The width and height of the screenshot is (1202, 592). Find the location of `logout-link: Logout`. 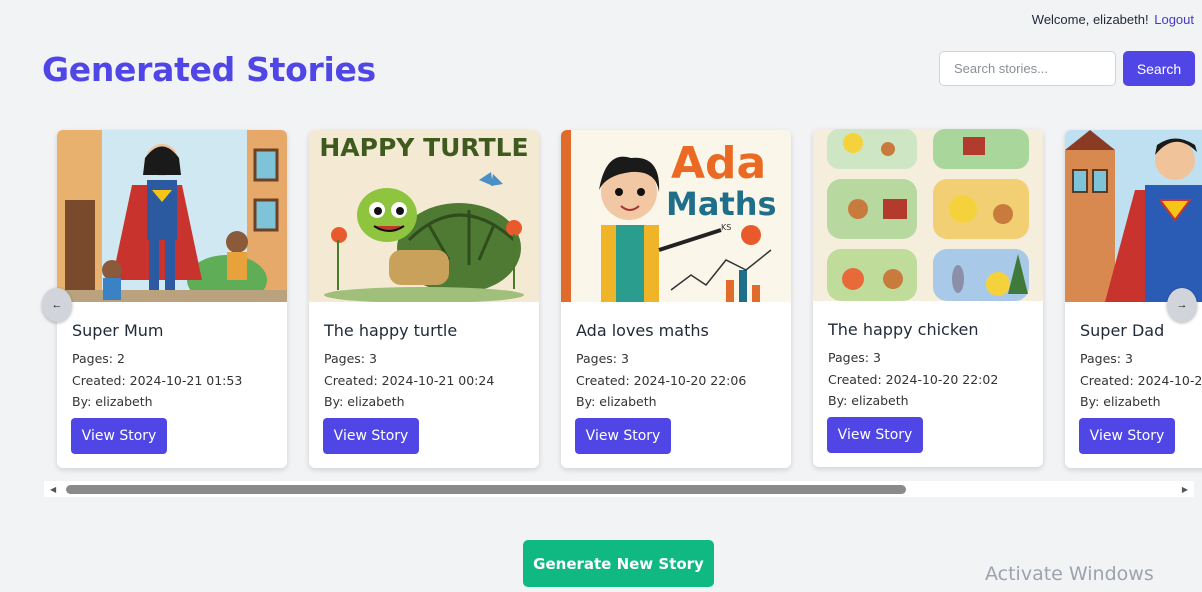

logout-link: Logout is located at coordinates (1174, 19).